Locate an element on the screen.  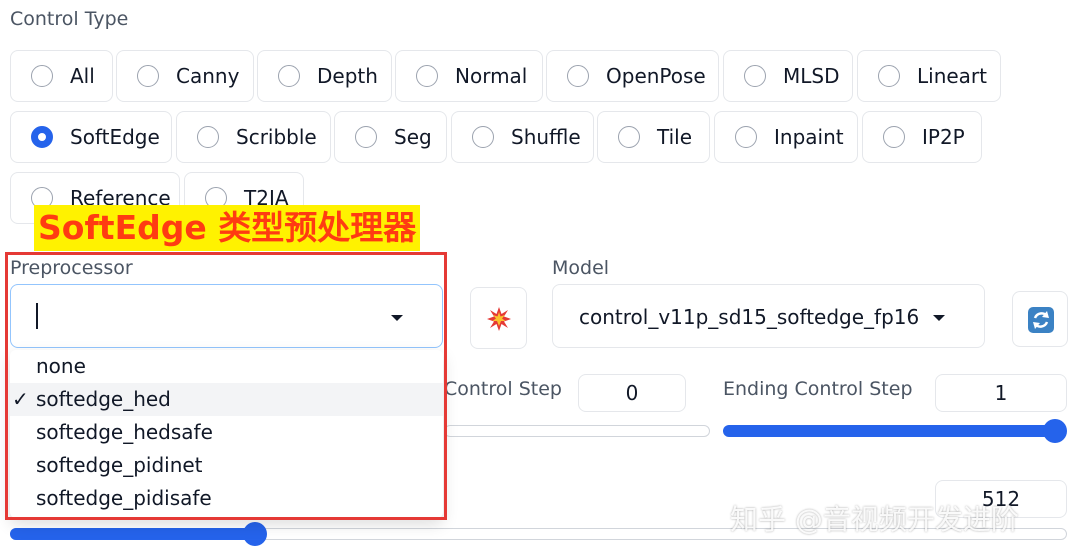
model-value: control_v11p_sd15_softedge_fp16 [f is located at coordinates (753, 317).